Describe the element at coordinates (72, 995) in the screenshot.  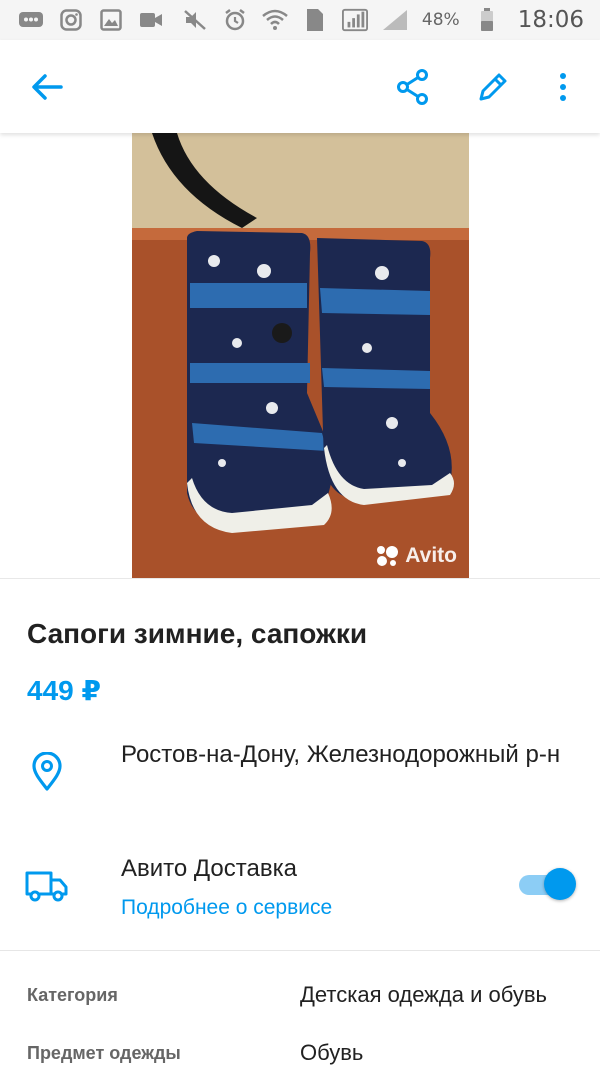
I see `property-label-category: Категория` at that location.